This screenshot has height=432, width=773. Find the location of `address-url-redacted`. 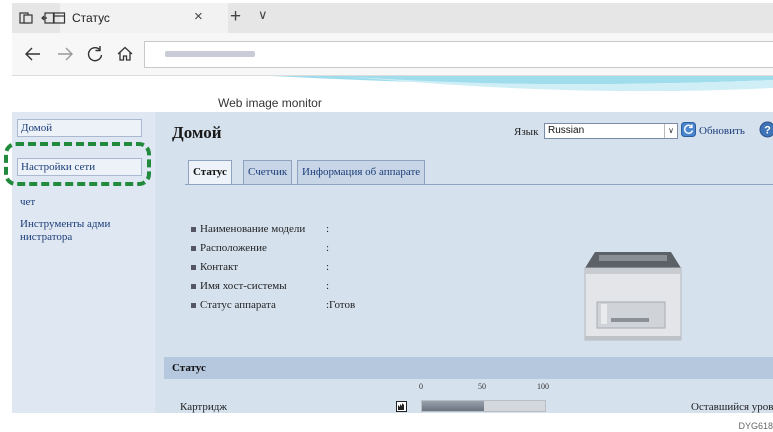

address-url-redacted is located at coordinates (210, 54).